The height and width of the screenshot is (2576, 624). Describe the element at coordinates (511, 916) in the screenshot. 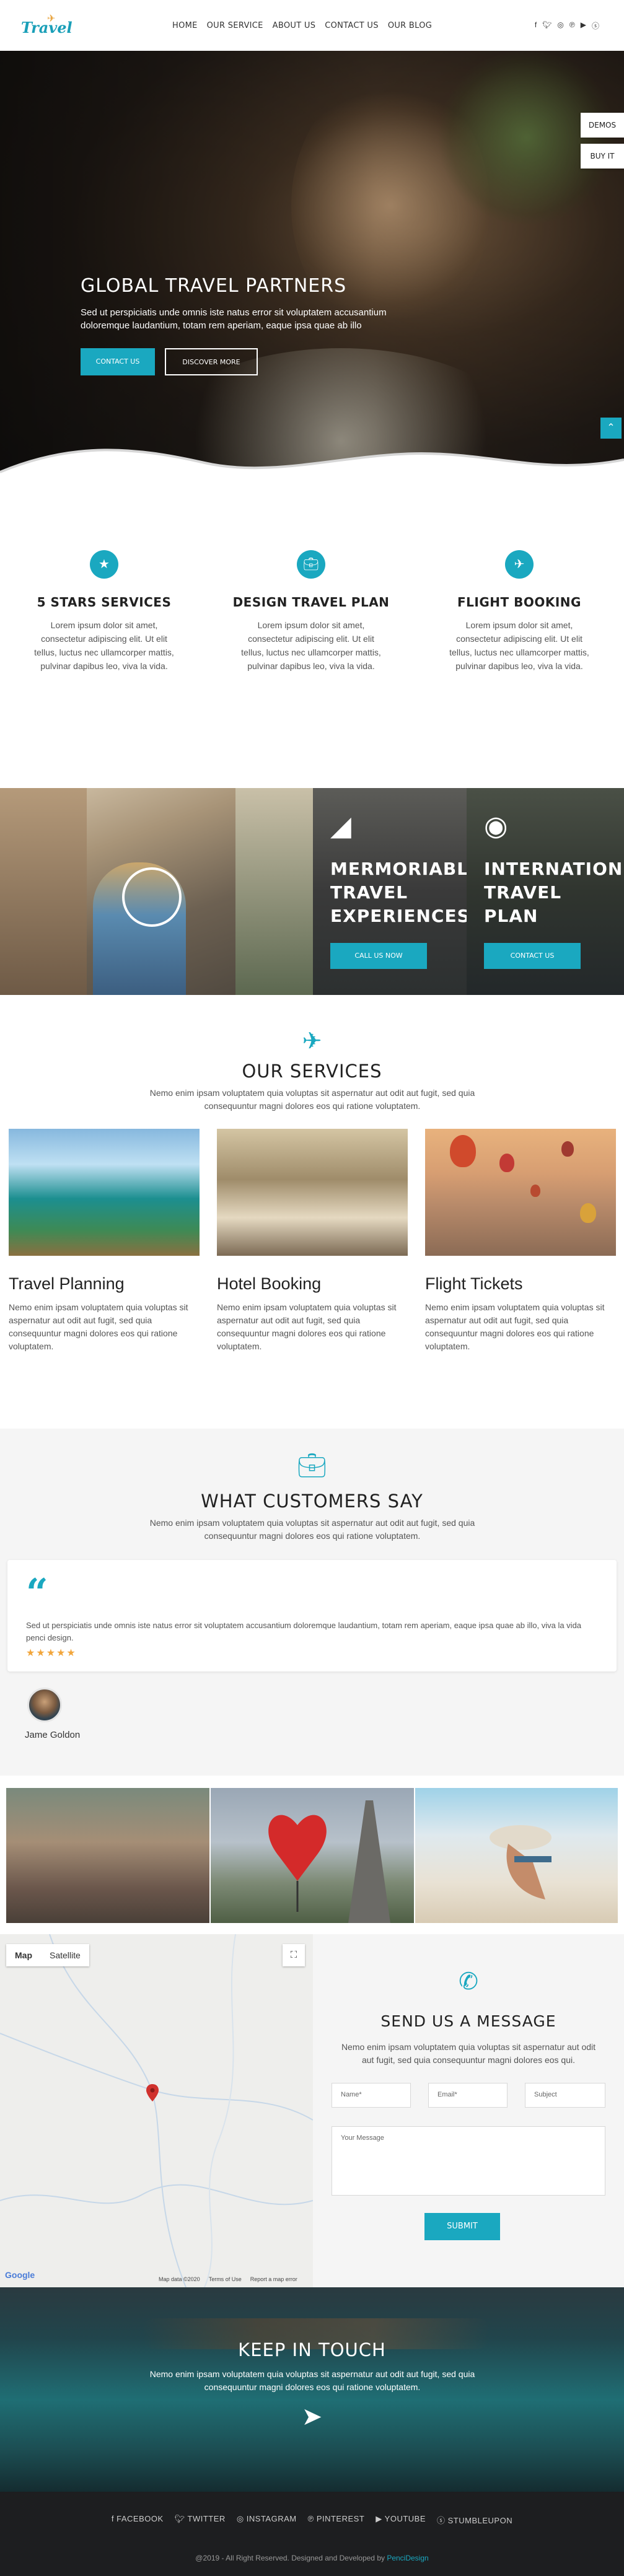

I see `panel-title-line: PLAN` at that location.